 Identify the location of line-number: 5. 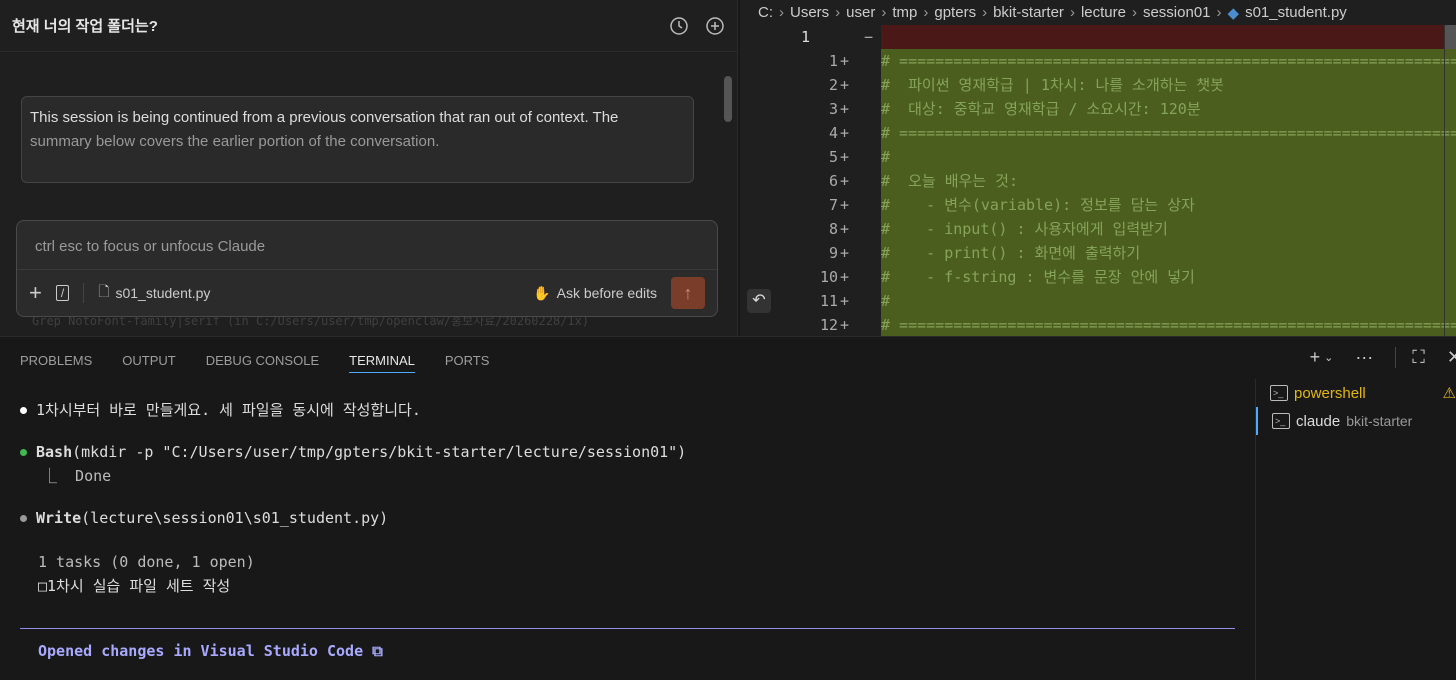
(833, 157).